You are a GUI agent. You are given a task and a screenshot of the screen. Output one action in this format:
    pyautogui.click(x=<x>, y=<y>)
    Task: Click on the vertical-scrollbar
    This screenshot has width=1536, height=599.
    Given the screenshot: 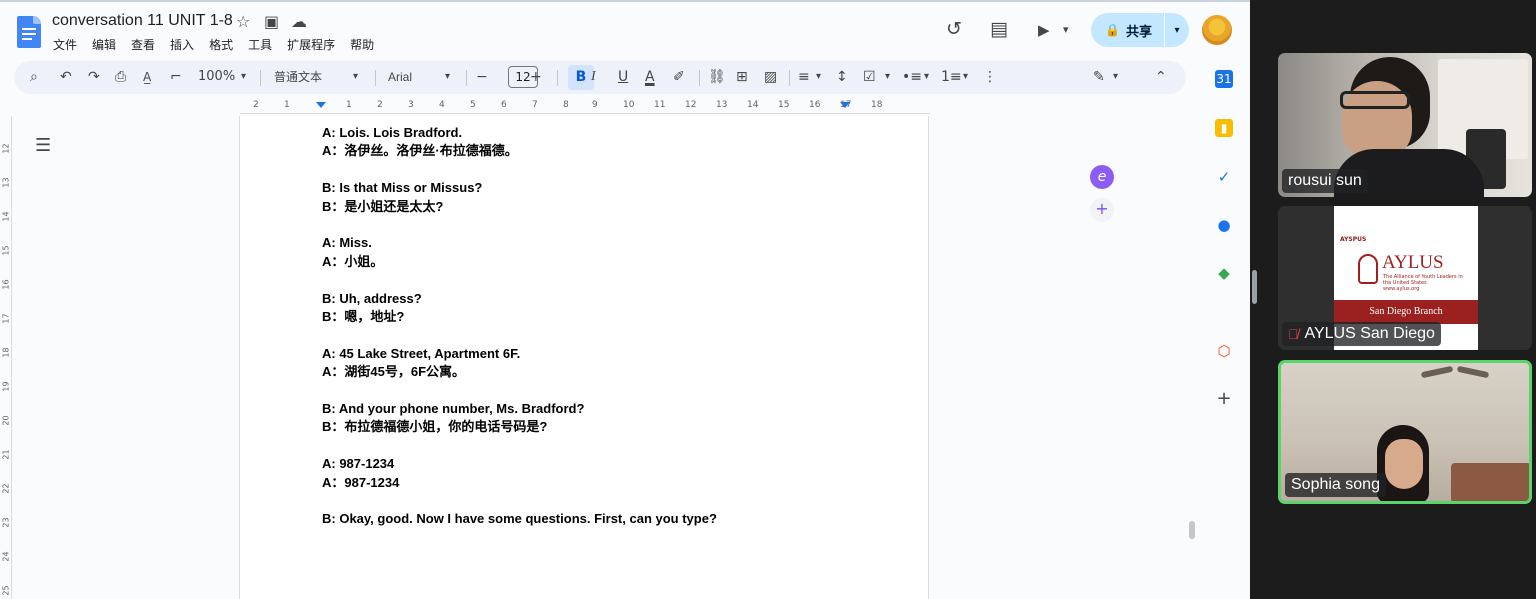 What is the action you would take?
    pyautogui.click(x=1192, y=530)
    